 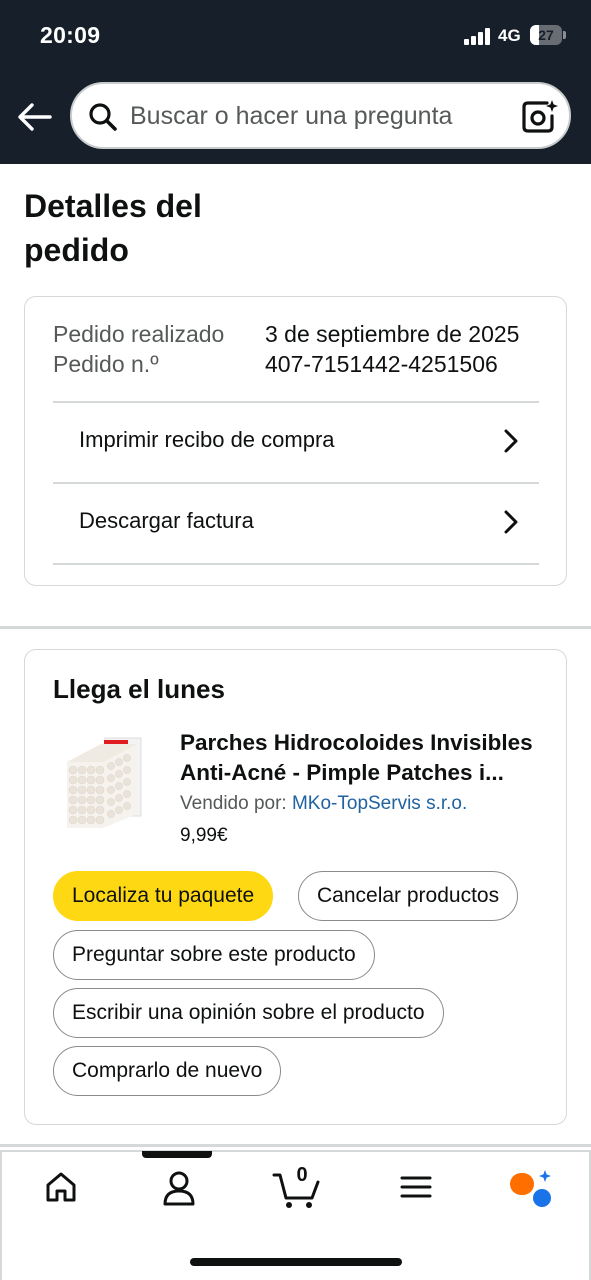 What do you see at coordinates (392, 334) in the screenshot?
I see `order-date-value: 3 de septiembre de 2025` at bounding box center [392, 334].